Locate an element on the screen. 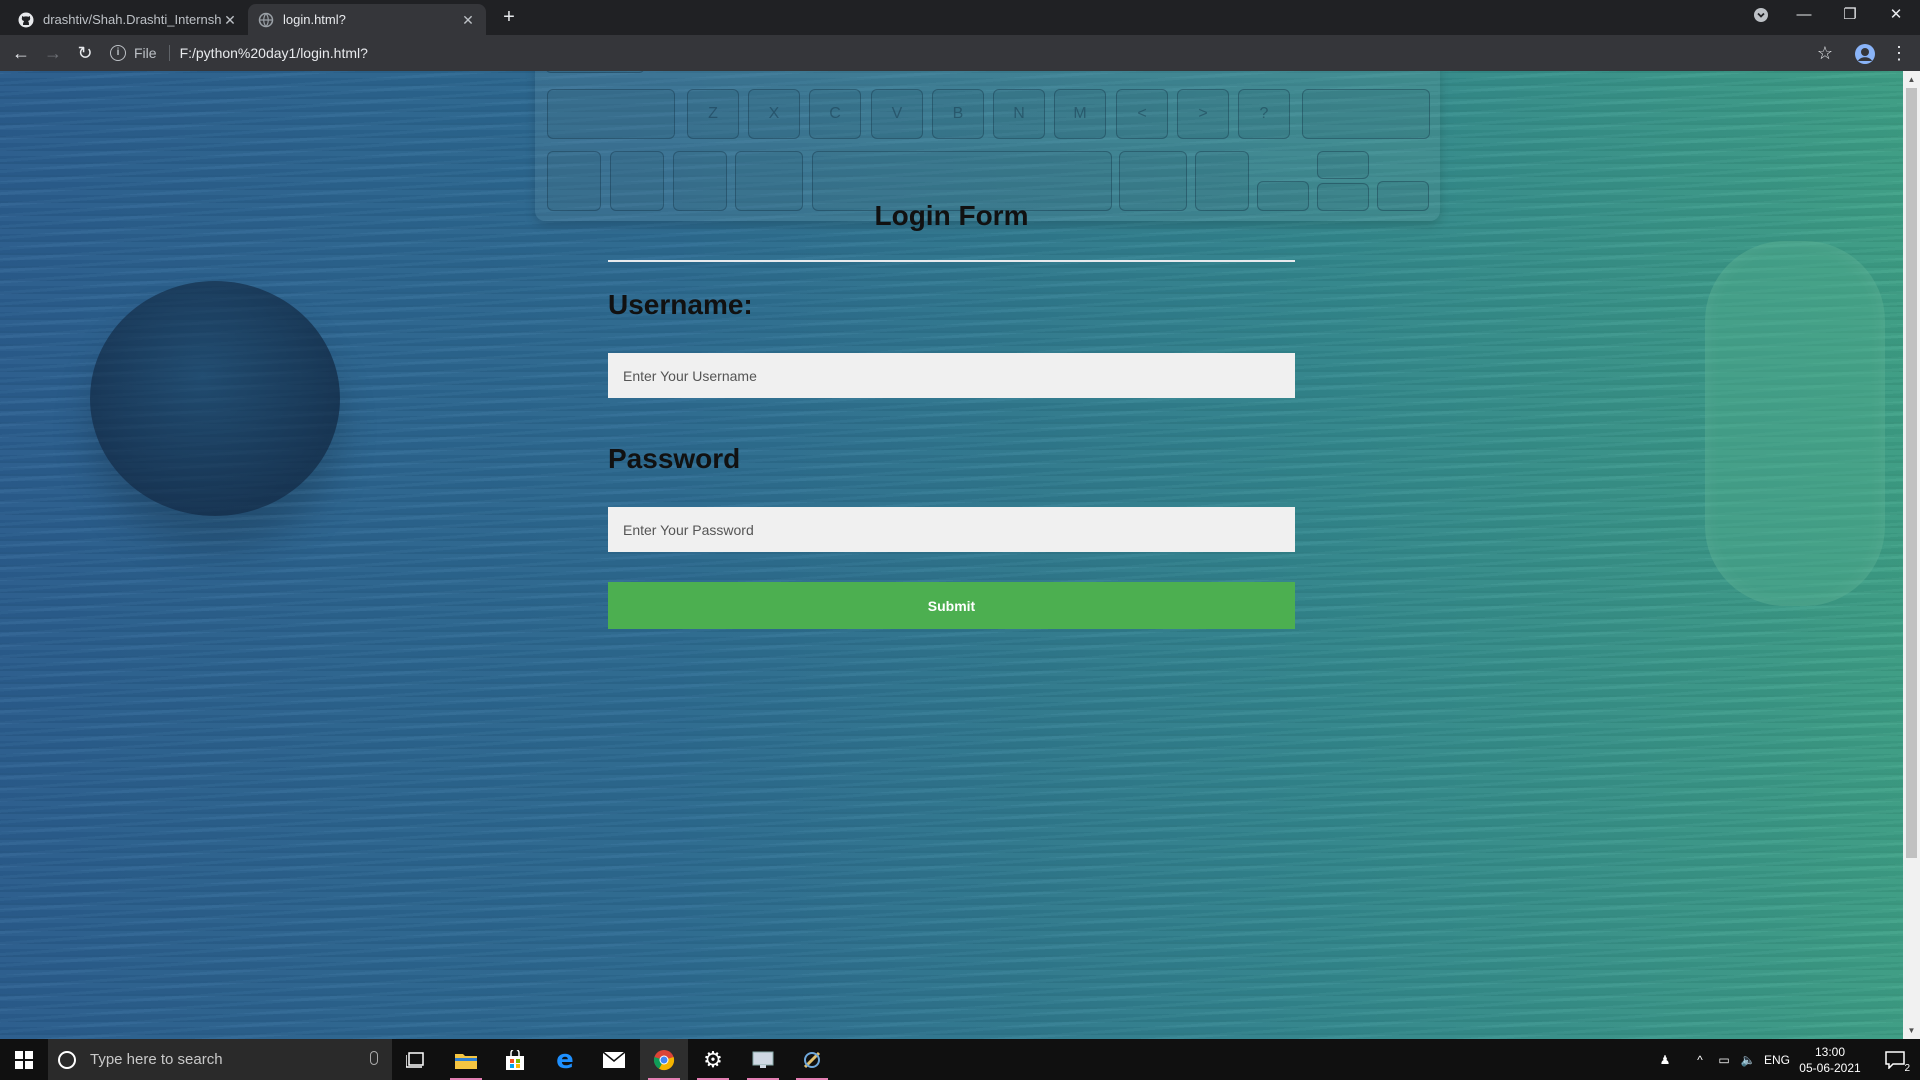 This screenshot has width=1920, height=1080. tab-title: drashtiv/Shah.Drashti_Internship is located at coordinates (132, 19).